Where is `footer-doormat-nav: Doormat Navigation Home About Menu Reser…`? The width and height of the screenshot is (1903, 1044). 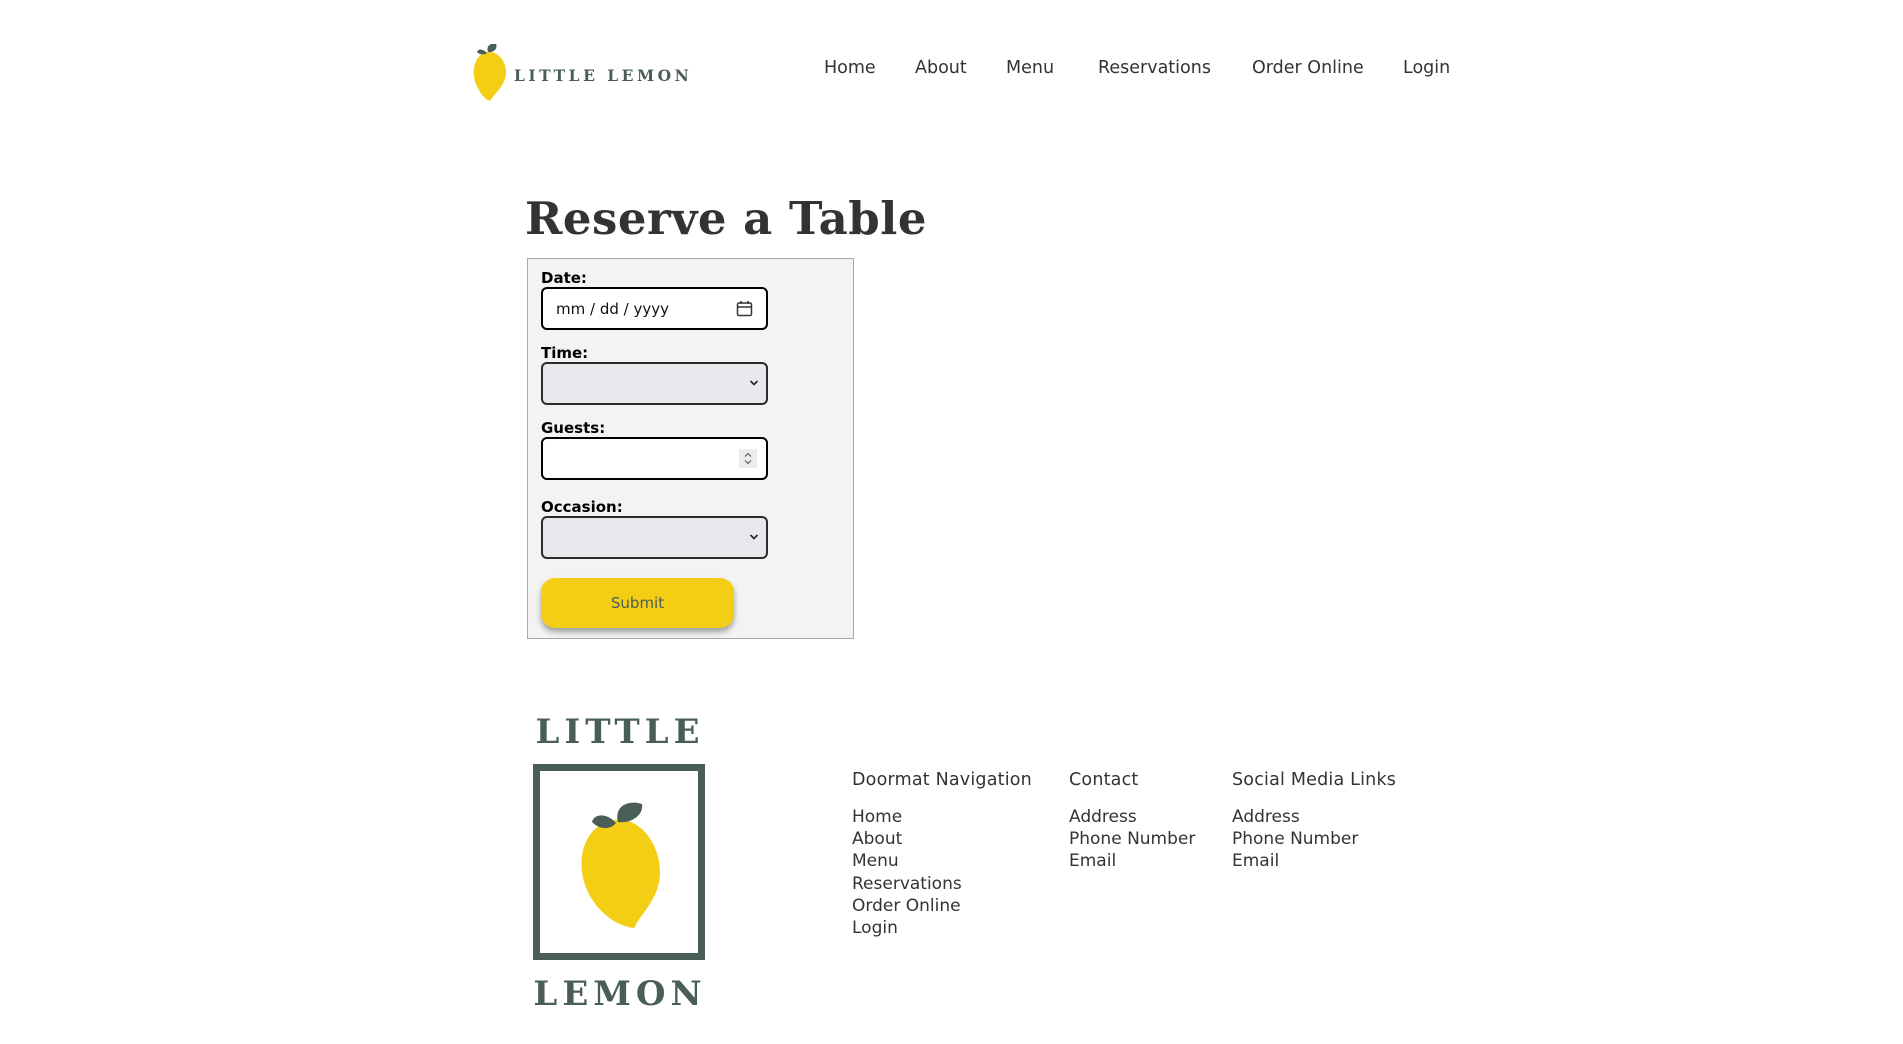
footer-doormat-nav: Doormat Navigation Home About Menu Reser… is located at coordinates (942, 854).